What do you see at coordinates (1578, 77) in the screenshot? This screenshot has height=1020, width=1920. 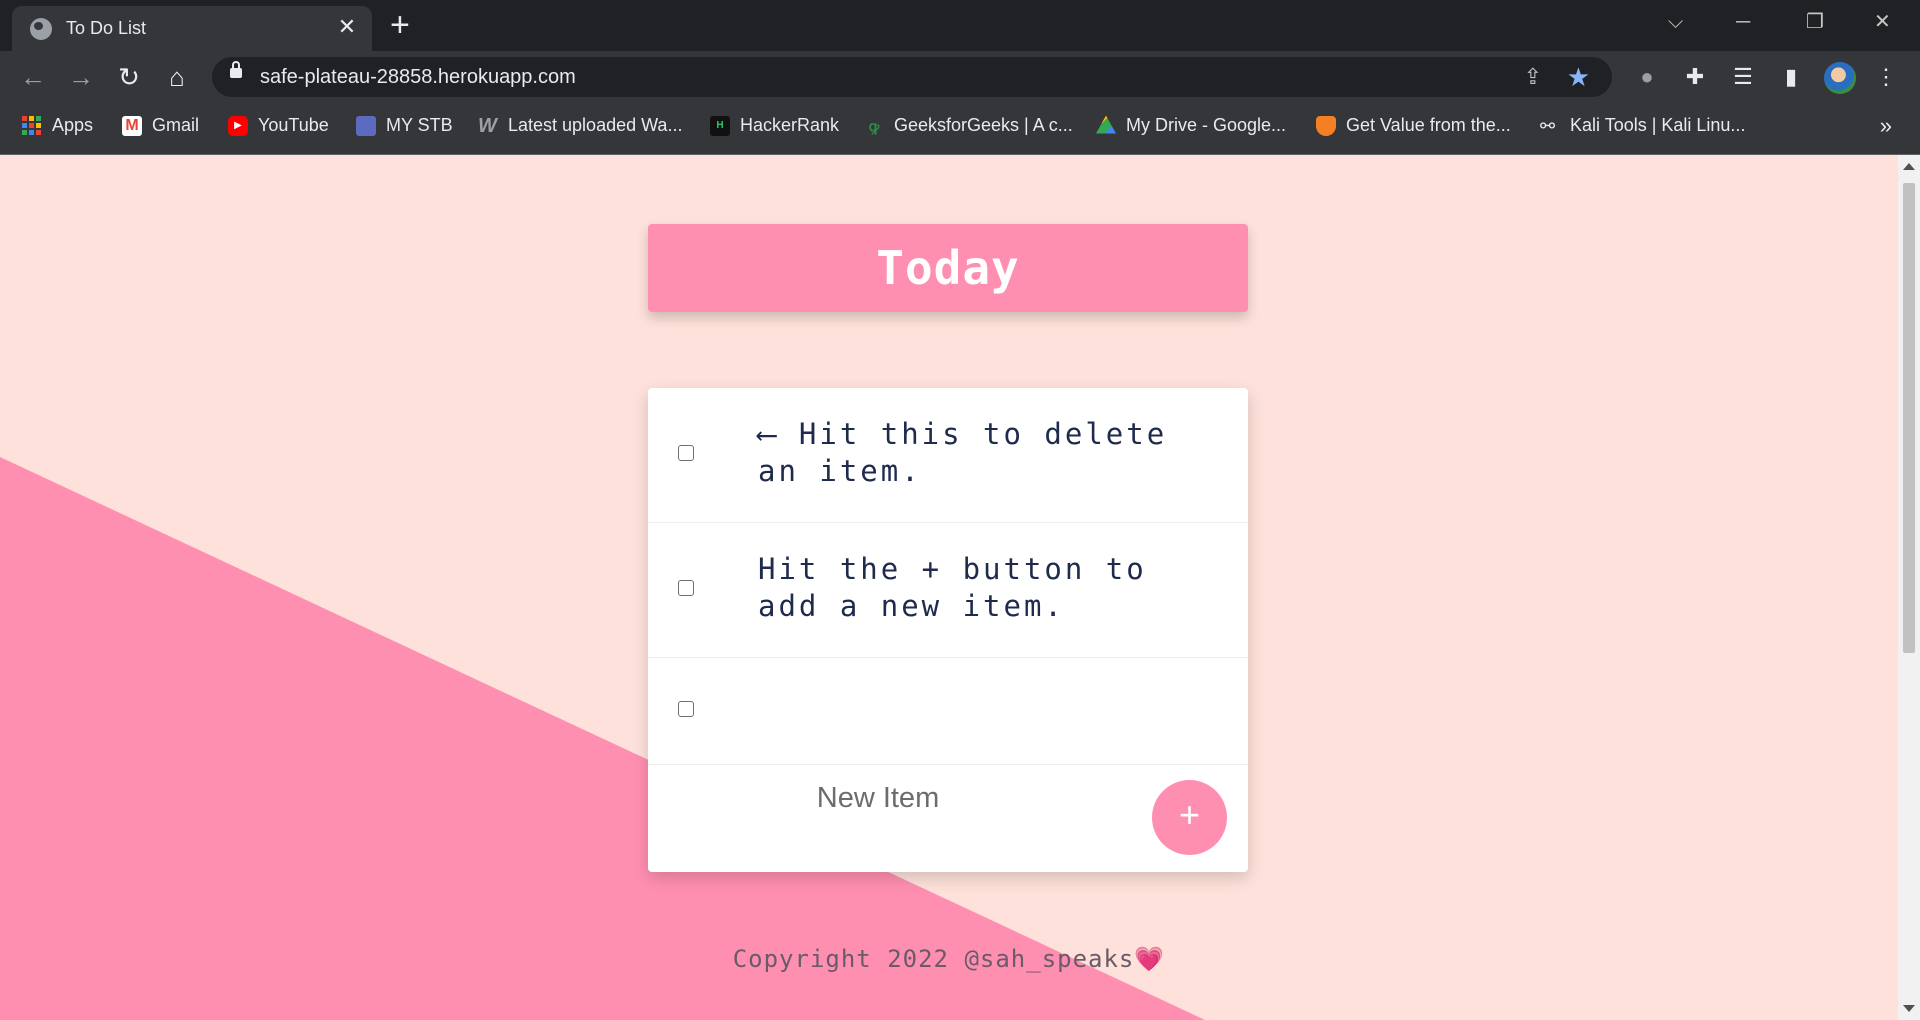 I see `bookmark-star-icon: ★` at bounding box center [1578, 77].